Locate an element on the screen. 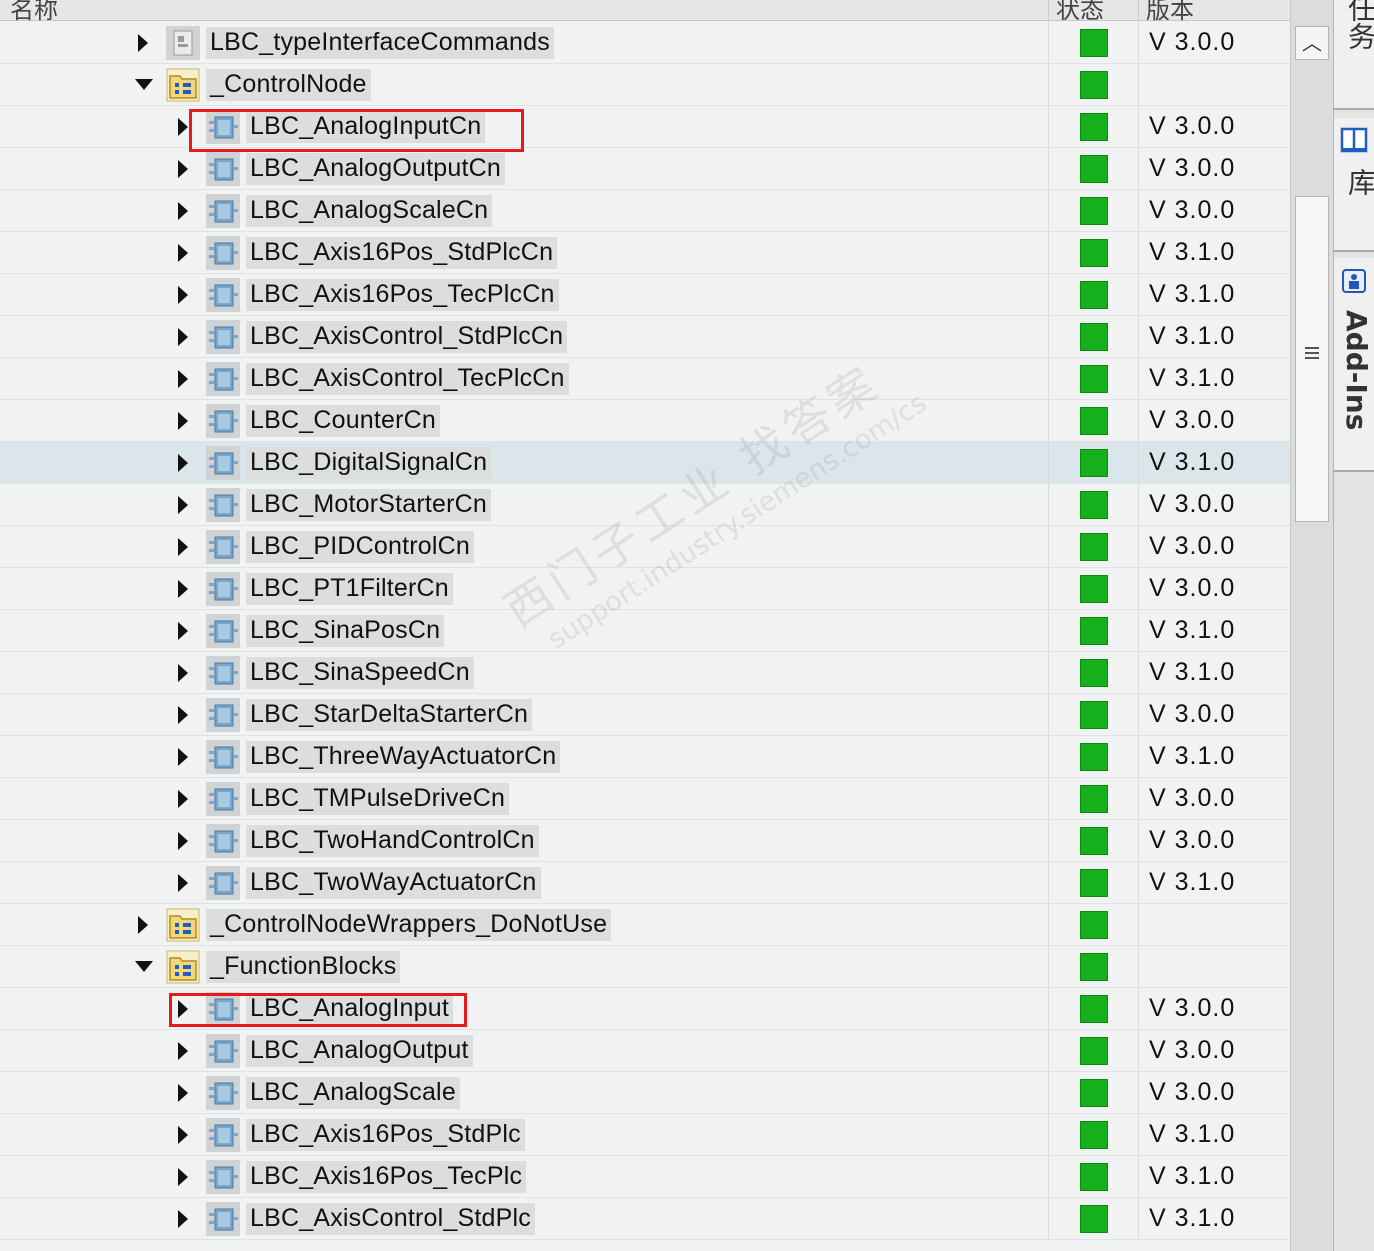 This screenshot has width=1374, height=1251. tree-row-label: LBC_PT1FilterCn is located at coordinates (349, 589).